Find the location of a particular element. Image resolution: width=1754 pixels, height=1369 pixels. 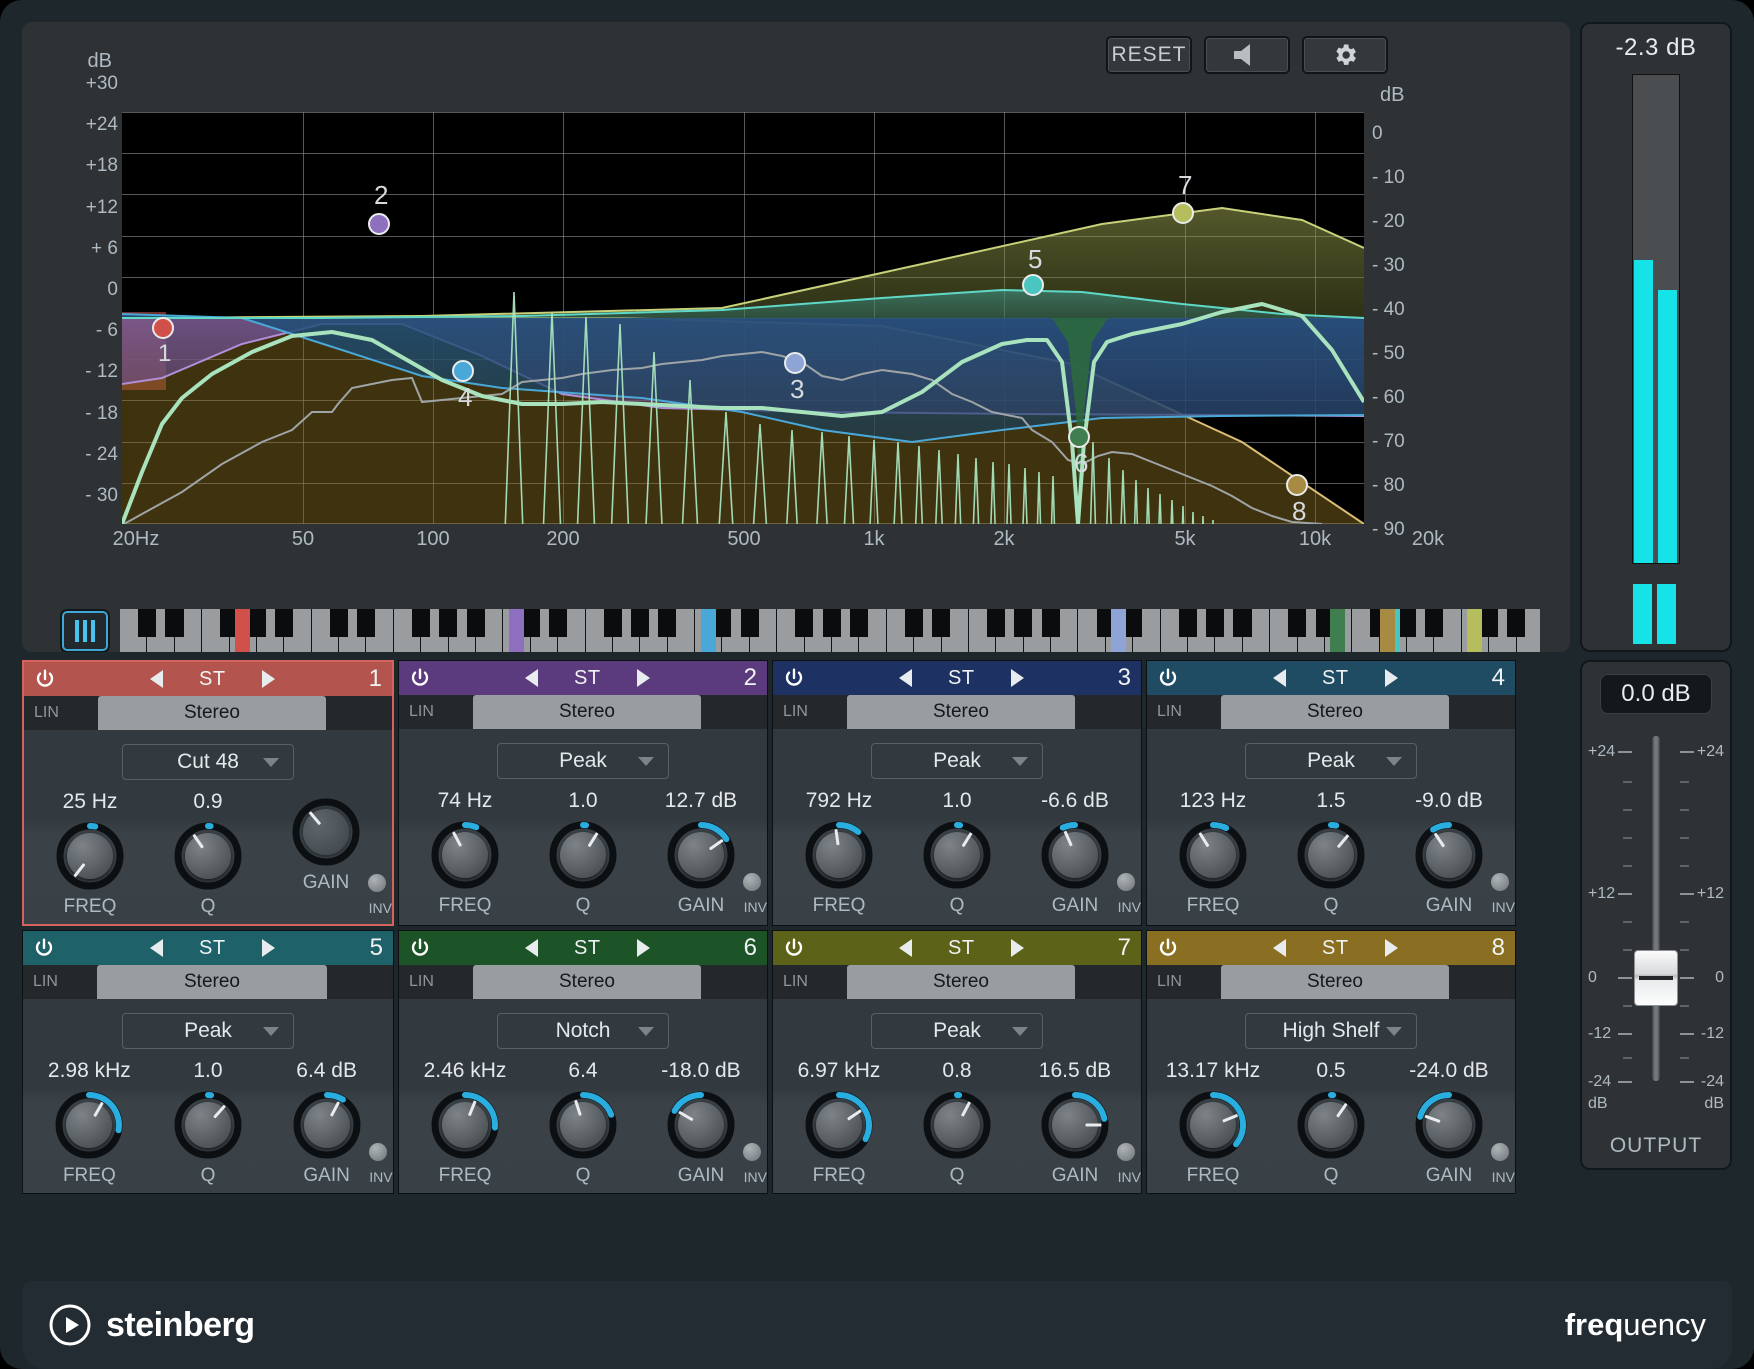

filter-type-select: Notch is located at coordinates (583, 1031).